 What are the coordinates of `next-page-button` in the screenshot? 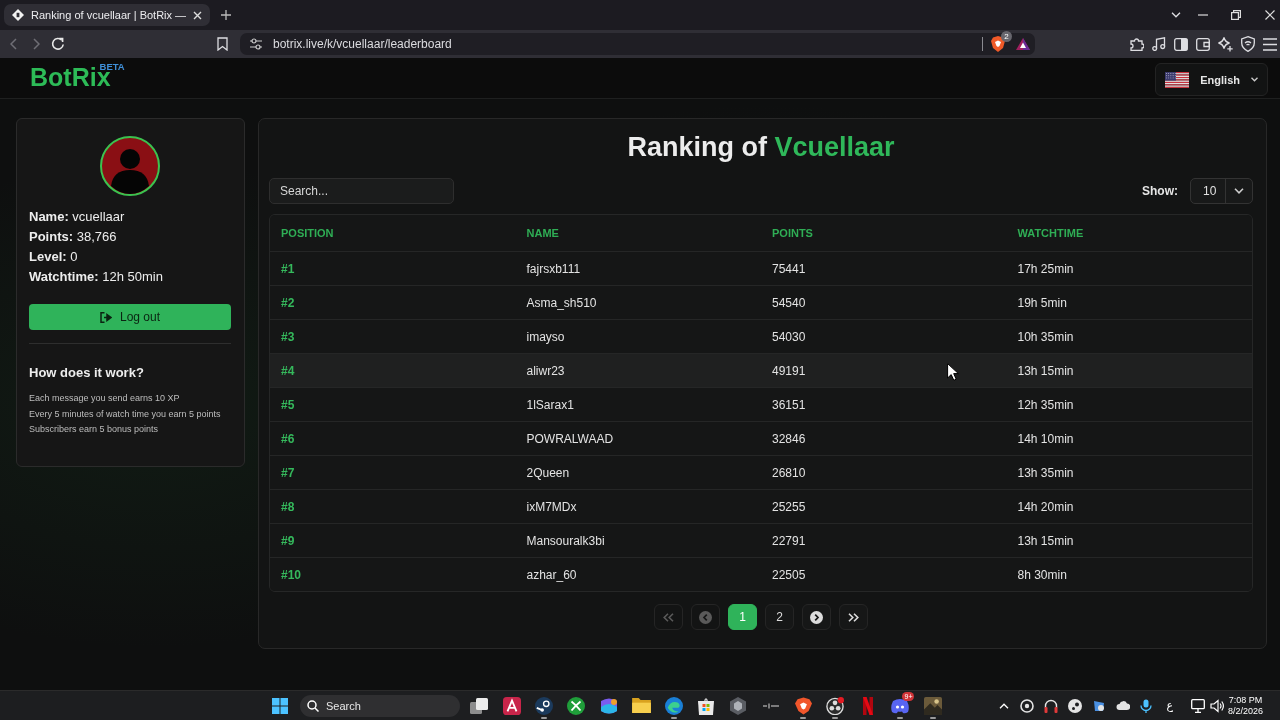 It's located at (816, 617).